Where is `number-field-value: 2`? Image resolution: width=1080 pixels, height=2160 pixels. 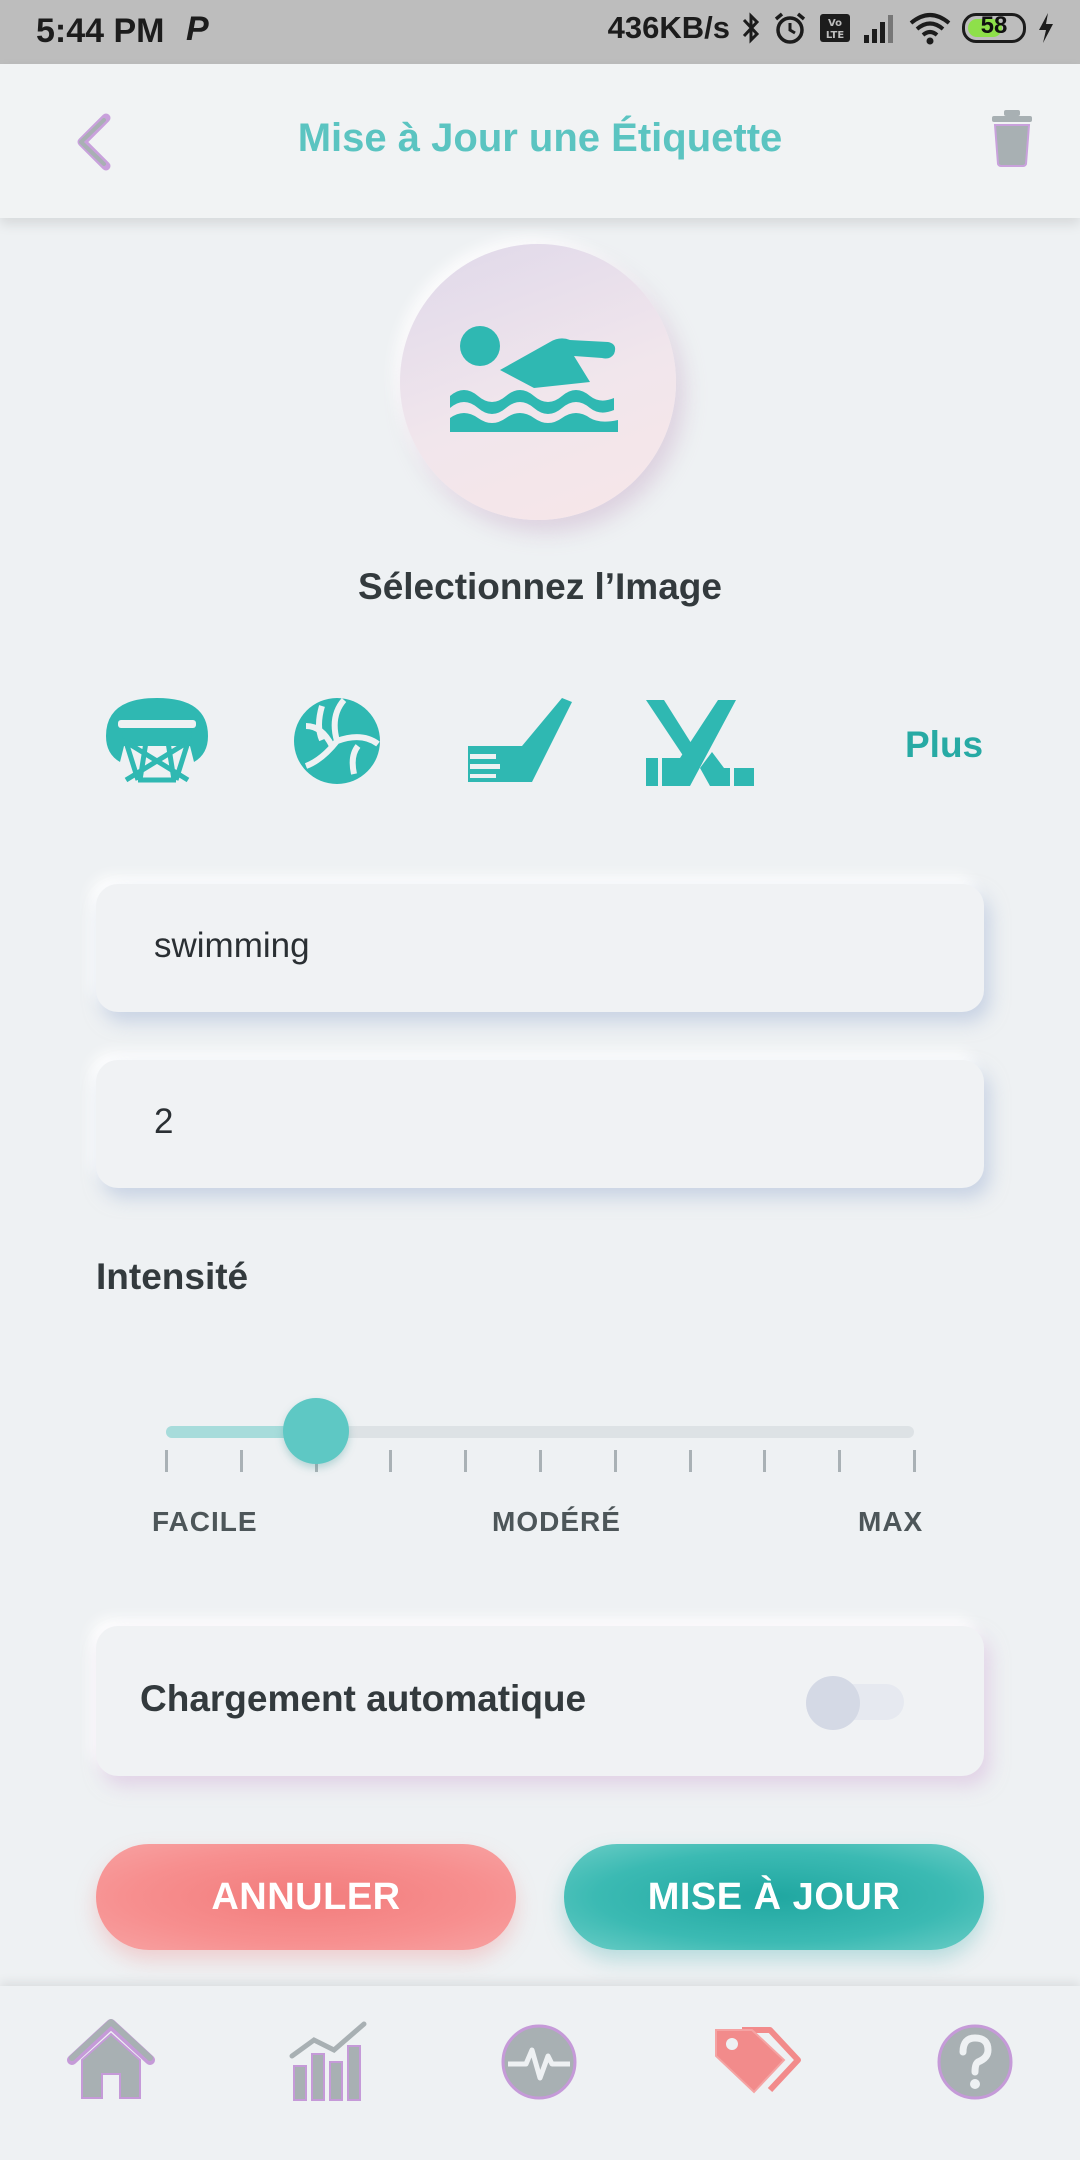 number-field-value: 2 is located at coordinates (164, 1121).